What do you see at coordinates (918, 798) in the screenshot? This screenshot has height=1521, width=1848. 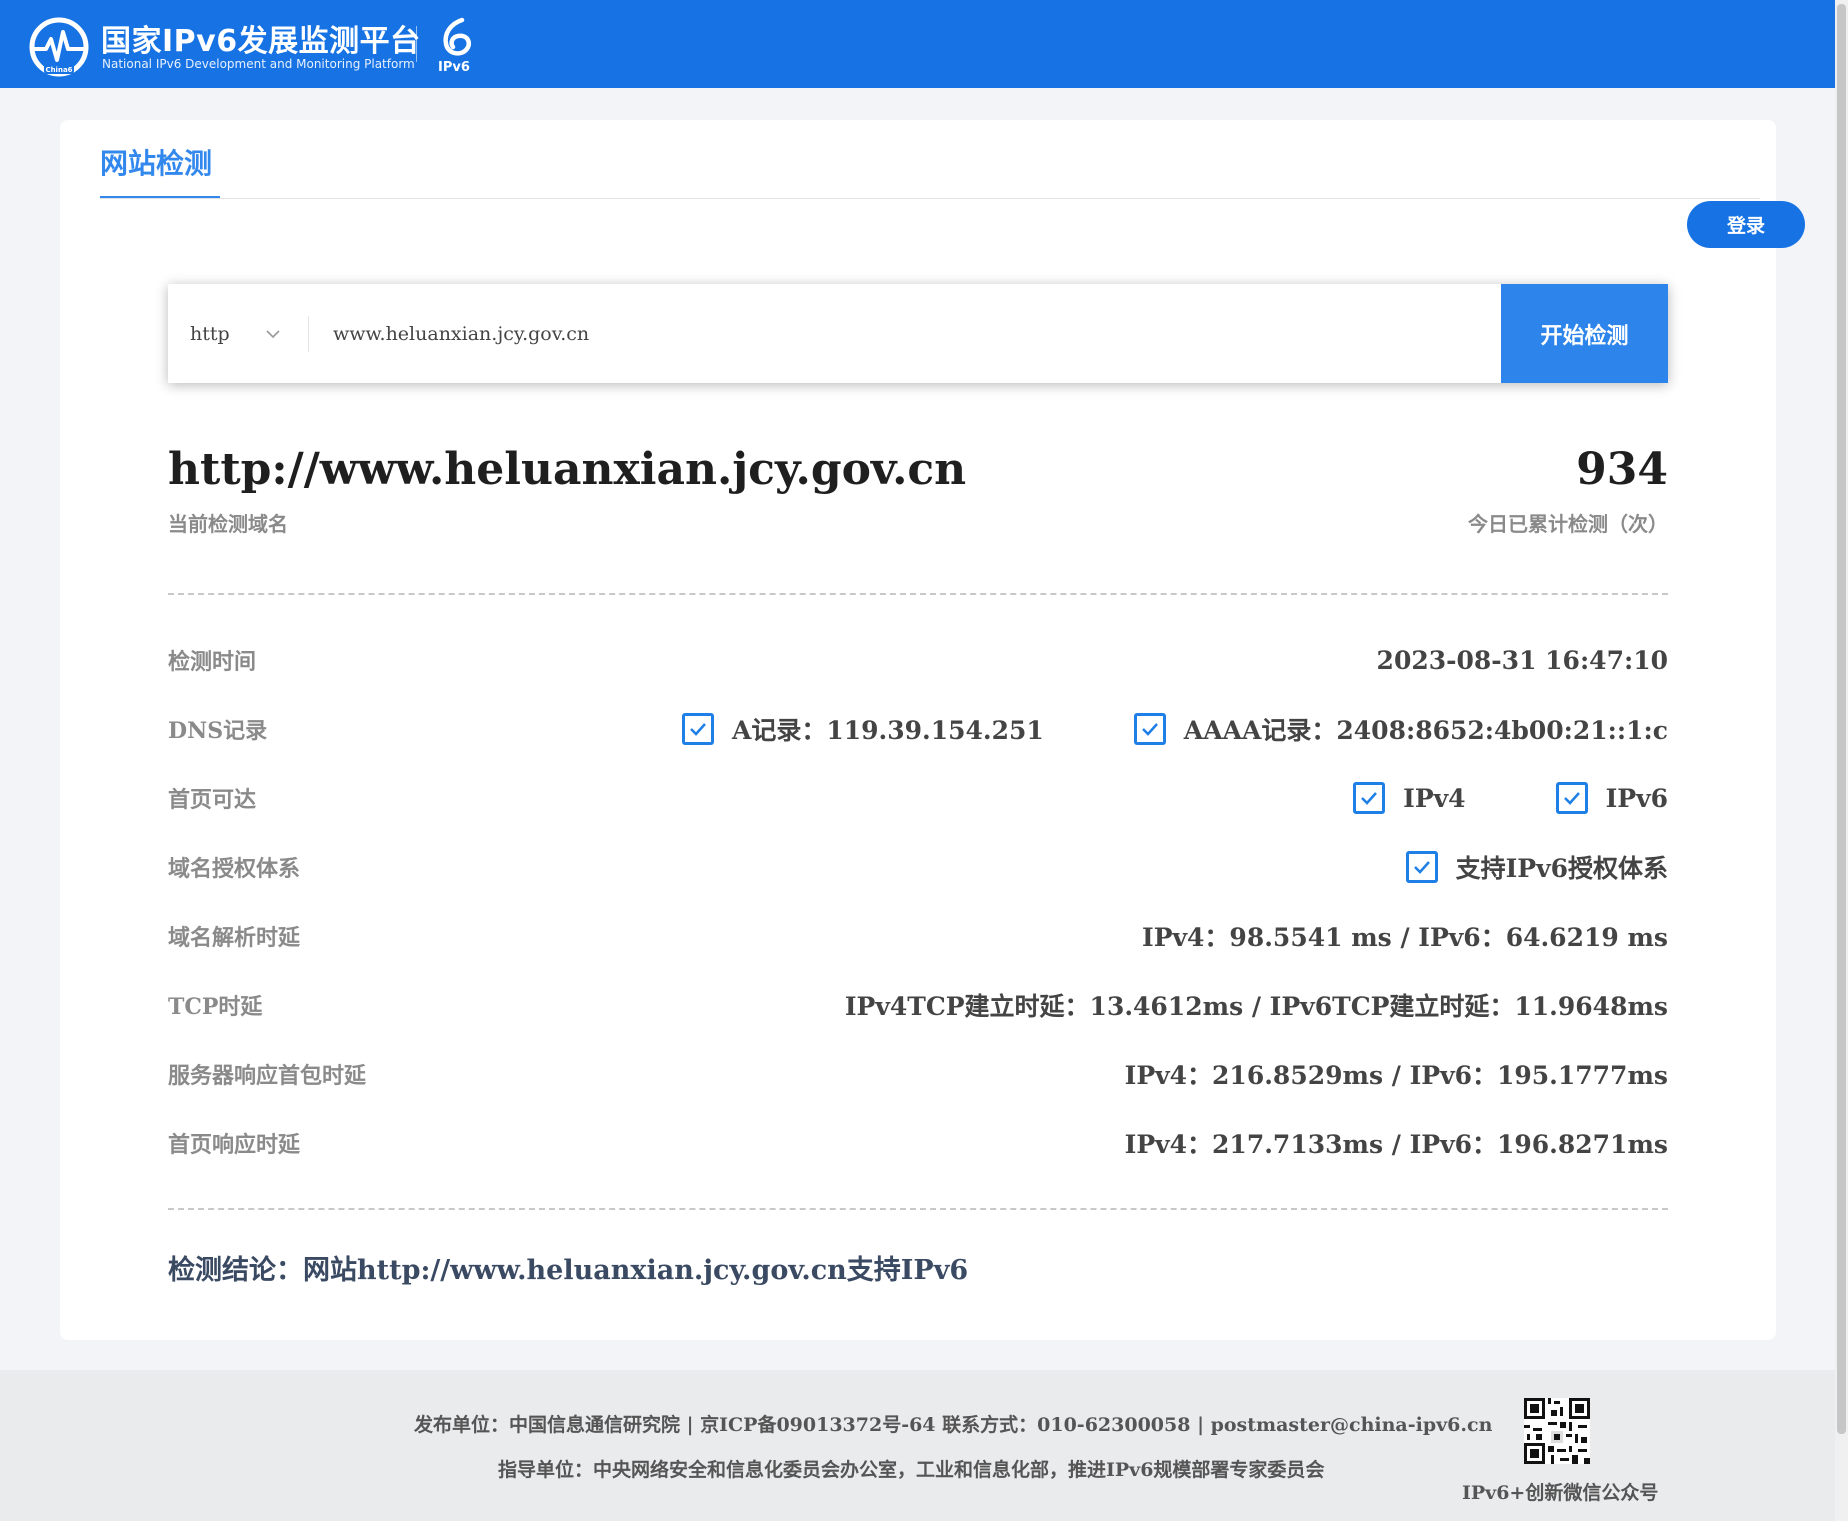 I see `row-homepage-reachable: 首页可达 IPv4 IPv6` at bounding box center [918, 798].